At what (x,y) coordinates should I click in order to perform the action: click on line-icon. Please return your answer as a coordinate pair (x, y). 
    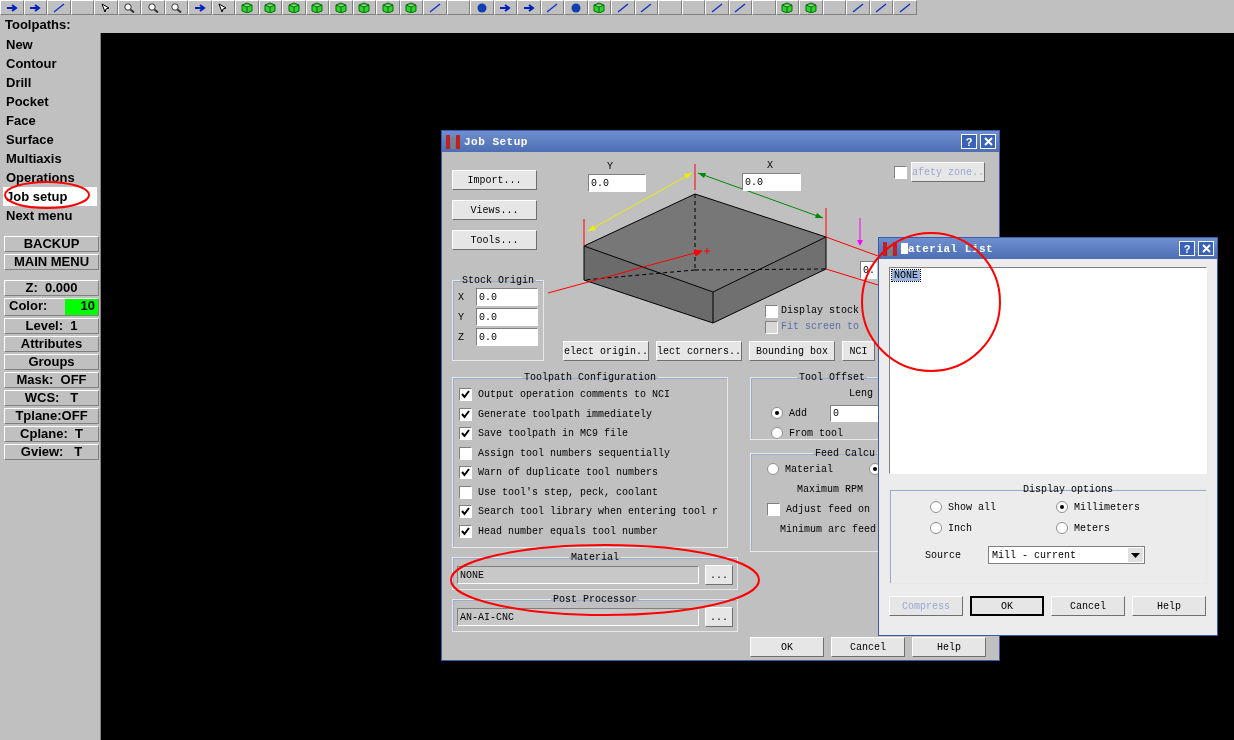
    Looking at the image, I should click on (857, 7).